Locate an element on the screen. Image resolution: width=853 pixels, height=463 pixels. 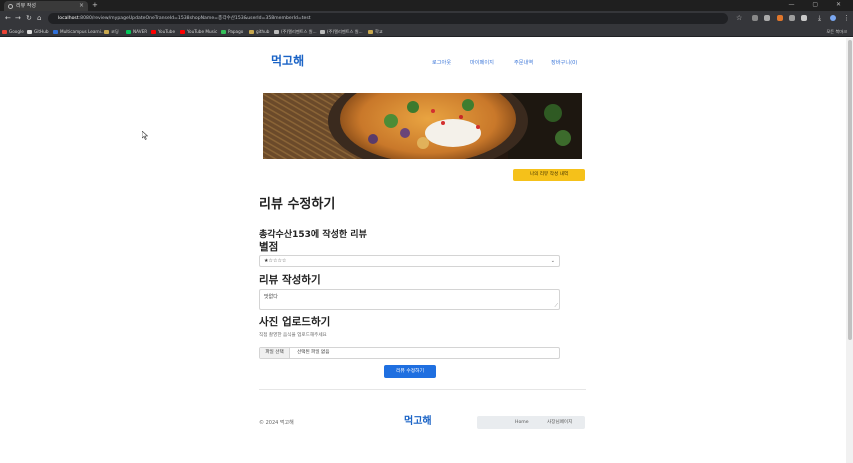
home-icon: ⌂ is located at coordinates (39, 18).